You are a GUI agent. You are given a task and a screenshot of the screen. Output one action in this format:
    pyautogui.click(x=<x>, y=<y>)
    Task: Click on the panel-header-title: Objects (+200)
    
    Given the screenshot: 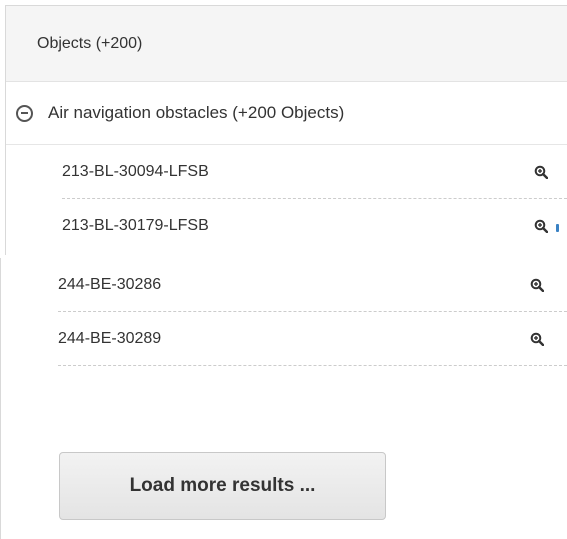 What is the action you would take?
    pyautogui.click(x=90, y=43)
    